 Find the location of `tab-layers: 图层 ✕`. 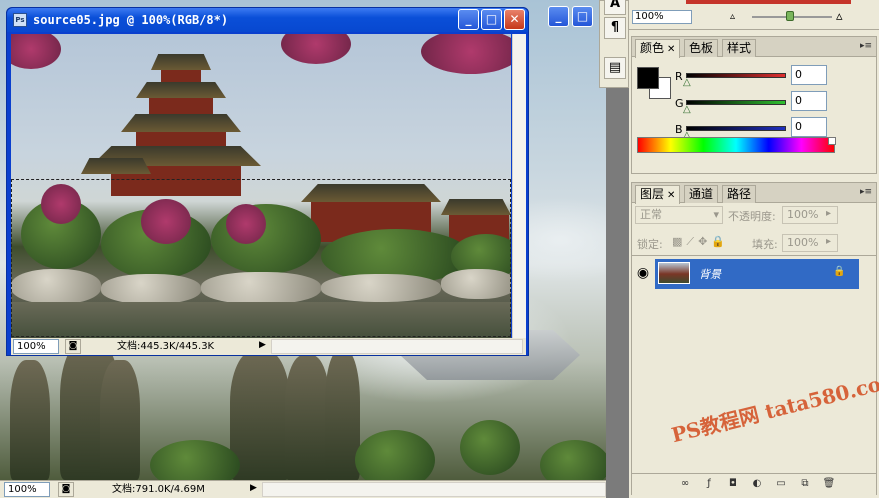

tab-layers: 图层 ✕ is located at coordinates (658, 194).